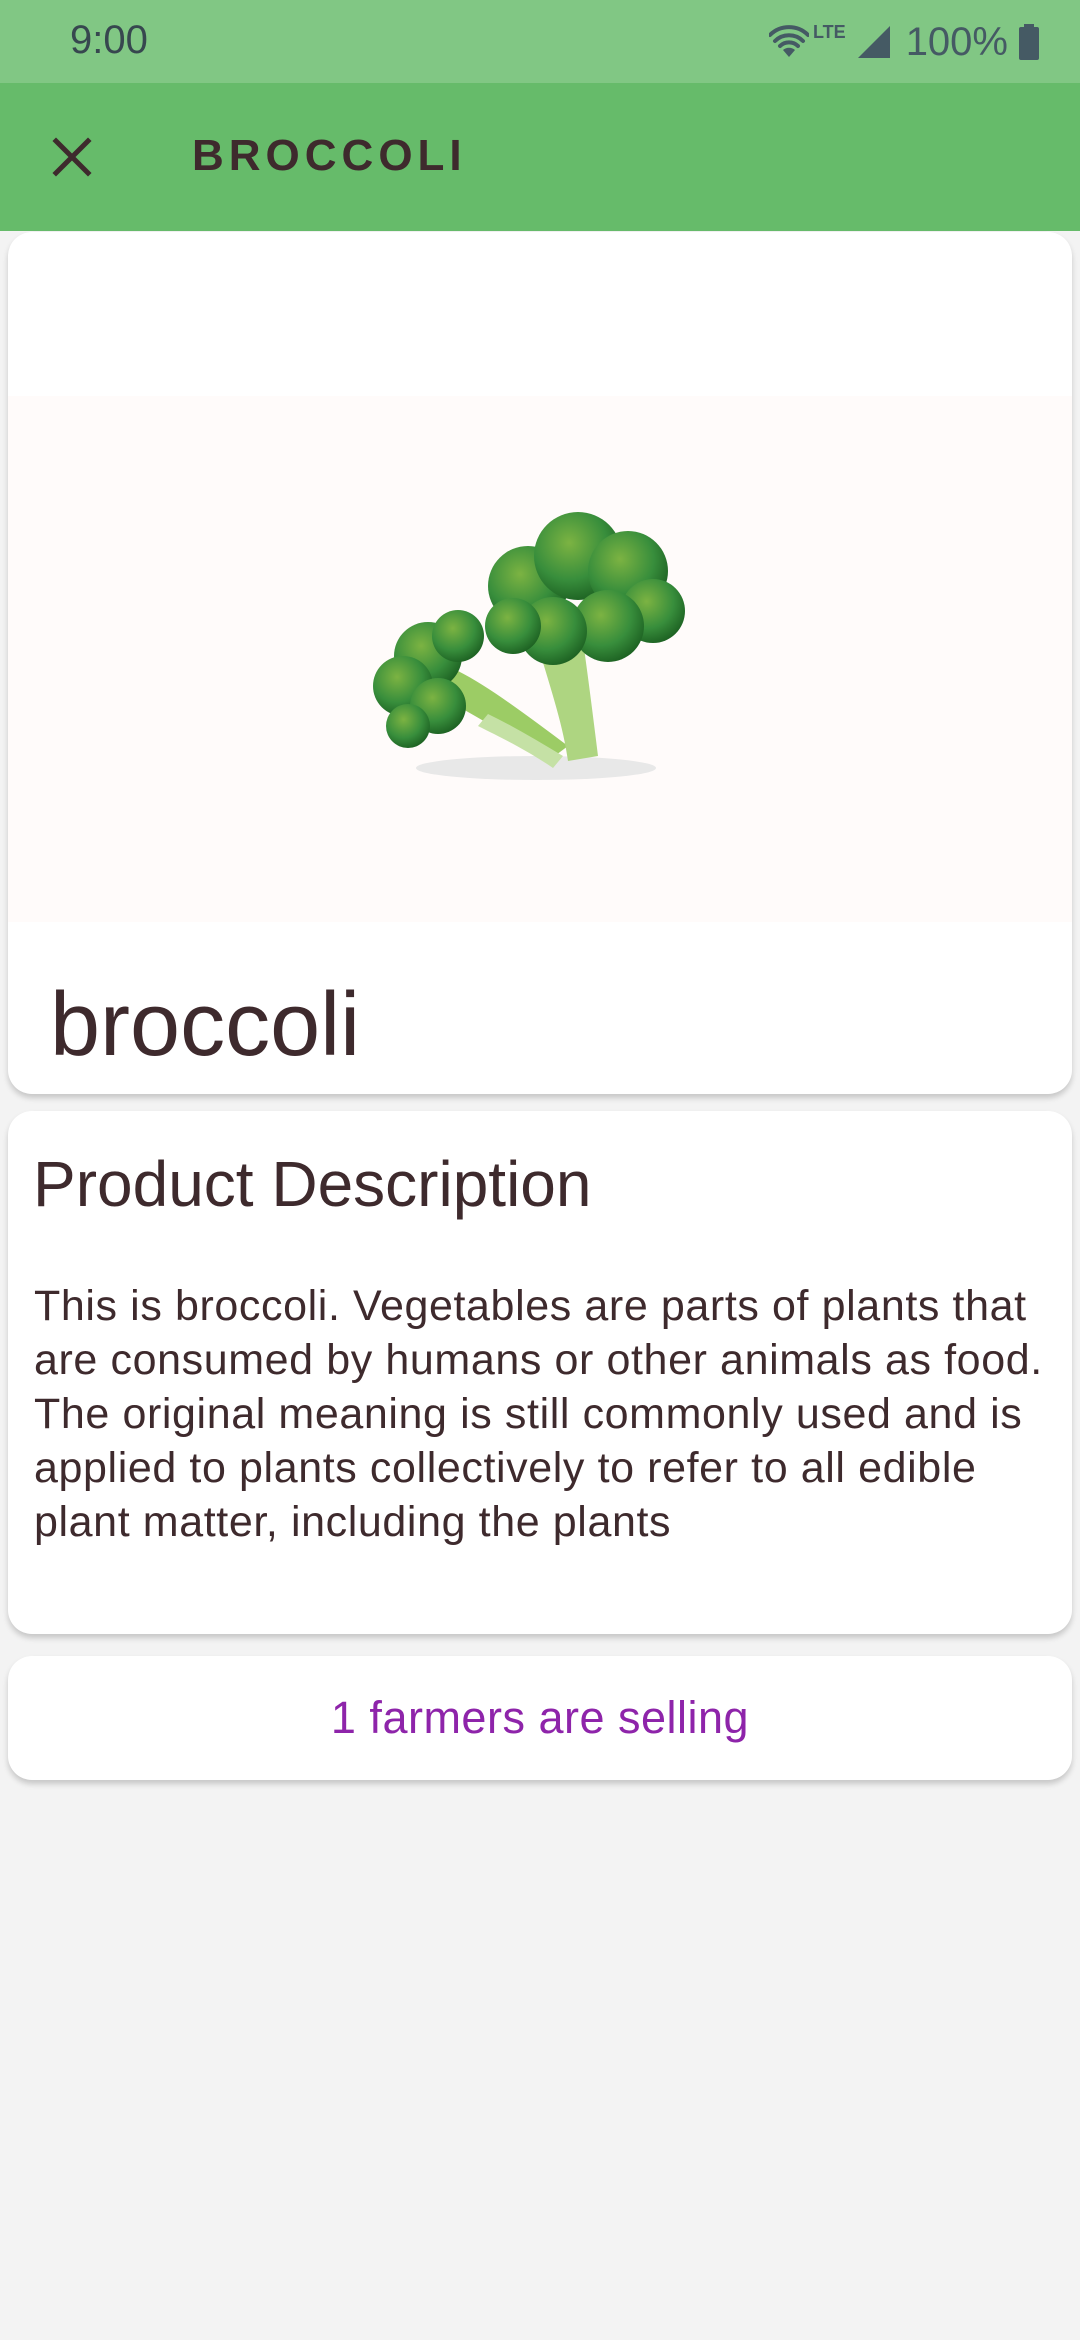 This screenshot has height=2340, width=1080. I want to click on battery-icon, so click(1029, 42).